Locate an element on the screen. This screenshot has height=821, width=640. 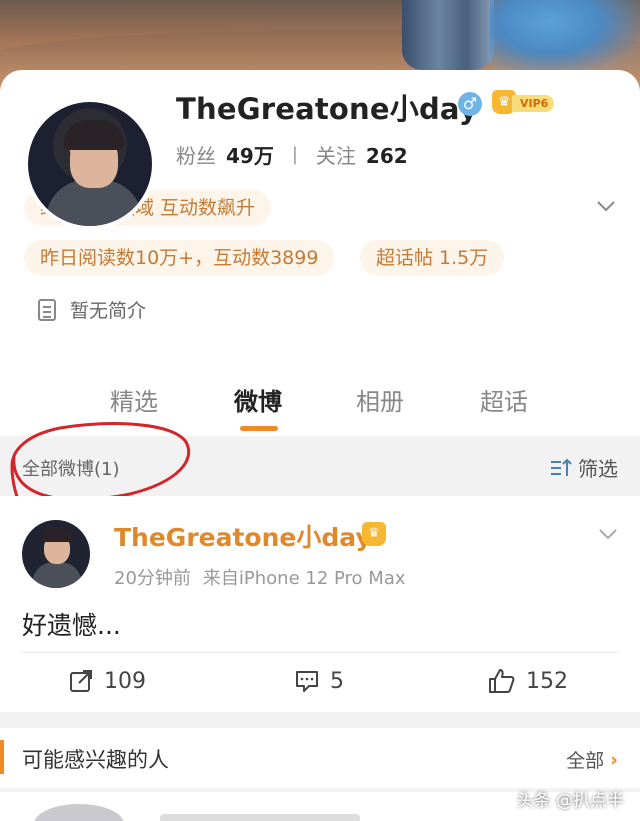
vip-badge: ♛ VIP6 is located at coordinates (523, 103).